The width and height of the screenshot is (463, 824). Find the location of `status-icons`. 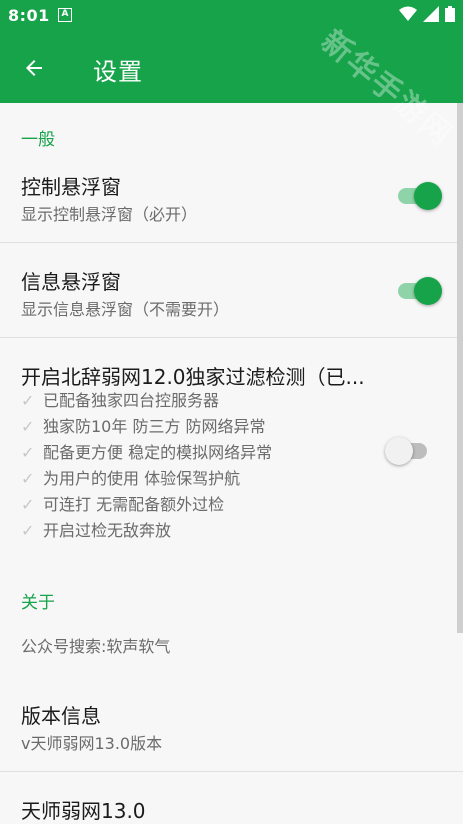

status-icons is located at coordinates (427, 14).